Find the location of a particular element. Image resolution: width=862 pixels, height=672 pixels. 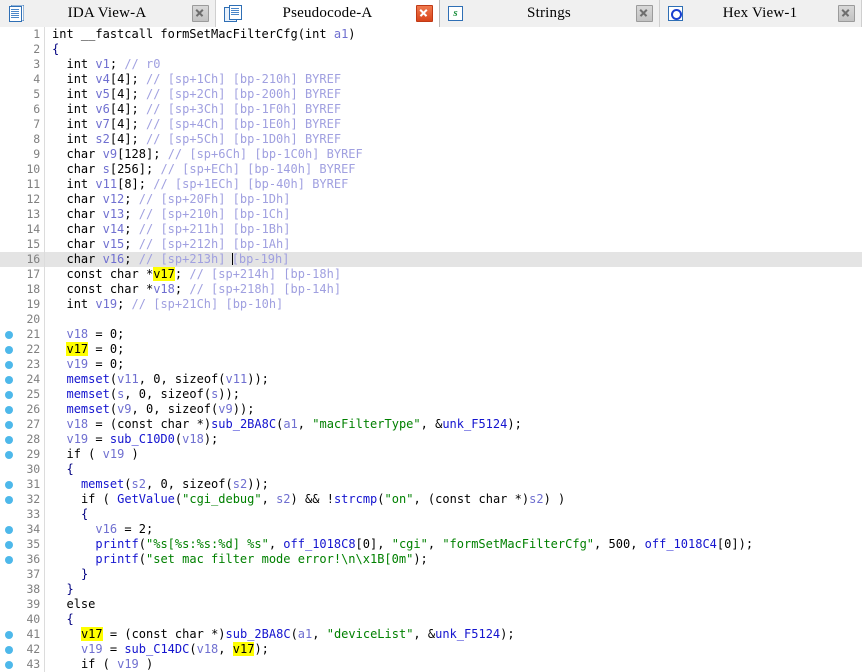

code-line: 31 memset(s2, 0, sizeof(s2)); is located at coordinates (431, 484).